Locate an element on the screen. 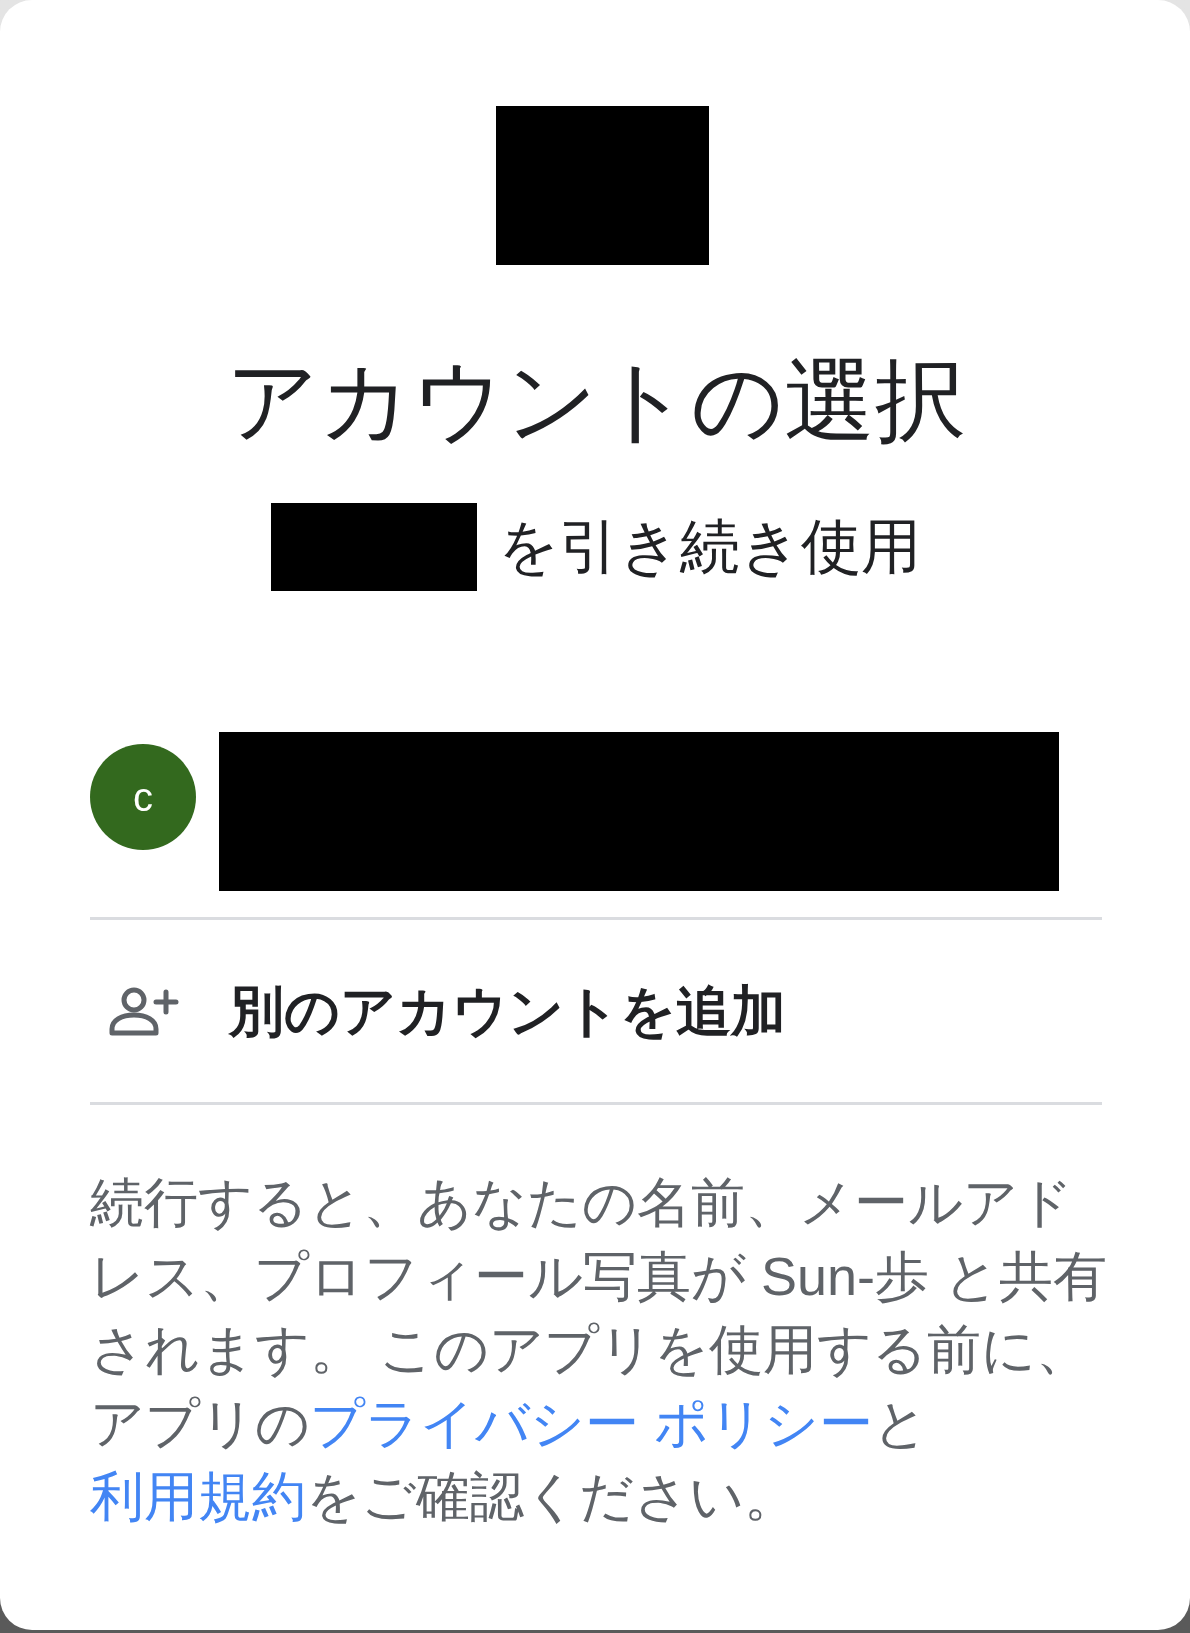 The height and width of the screenshot is (1633, 1190). account-avatar: c is located at coordinates (143, 797).